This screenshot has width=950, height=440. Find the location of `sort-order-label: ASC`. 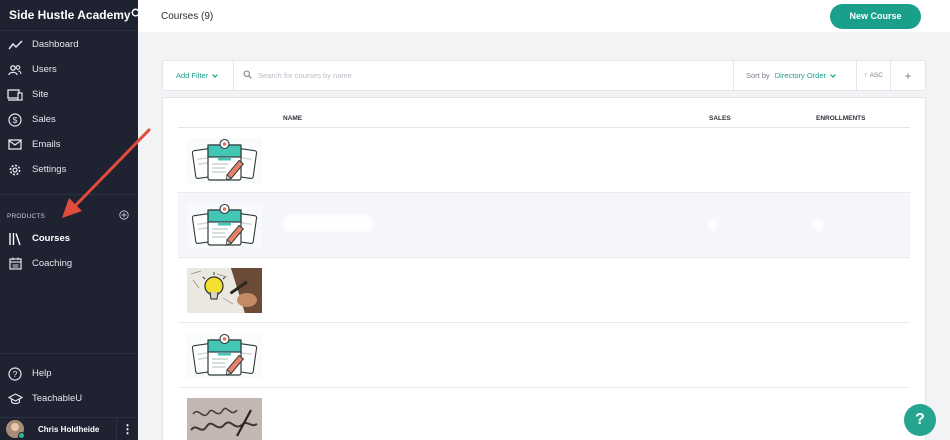

sort-order-label: ASC is located at coordinates (876, 75).